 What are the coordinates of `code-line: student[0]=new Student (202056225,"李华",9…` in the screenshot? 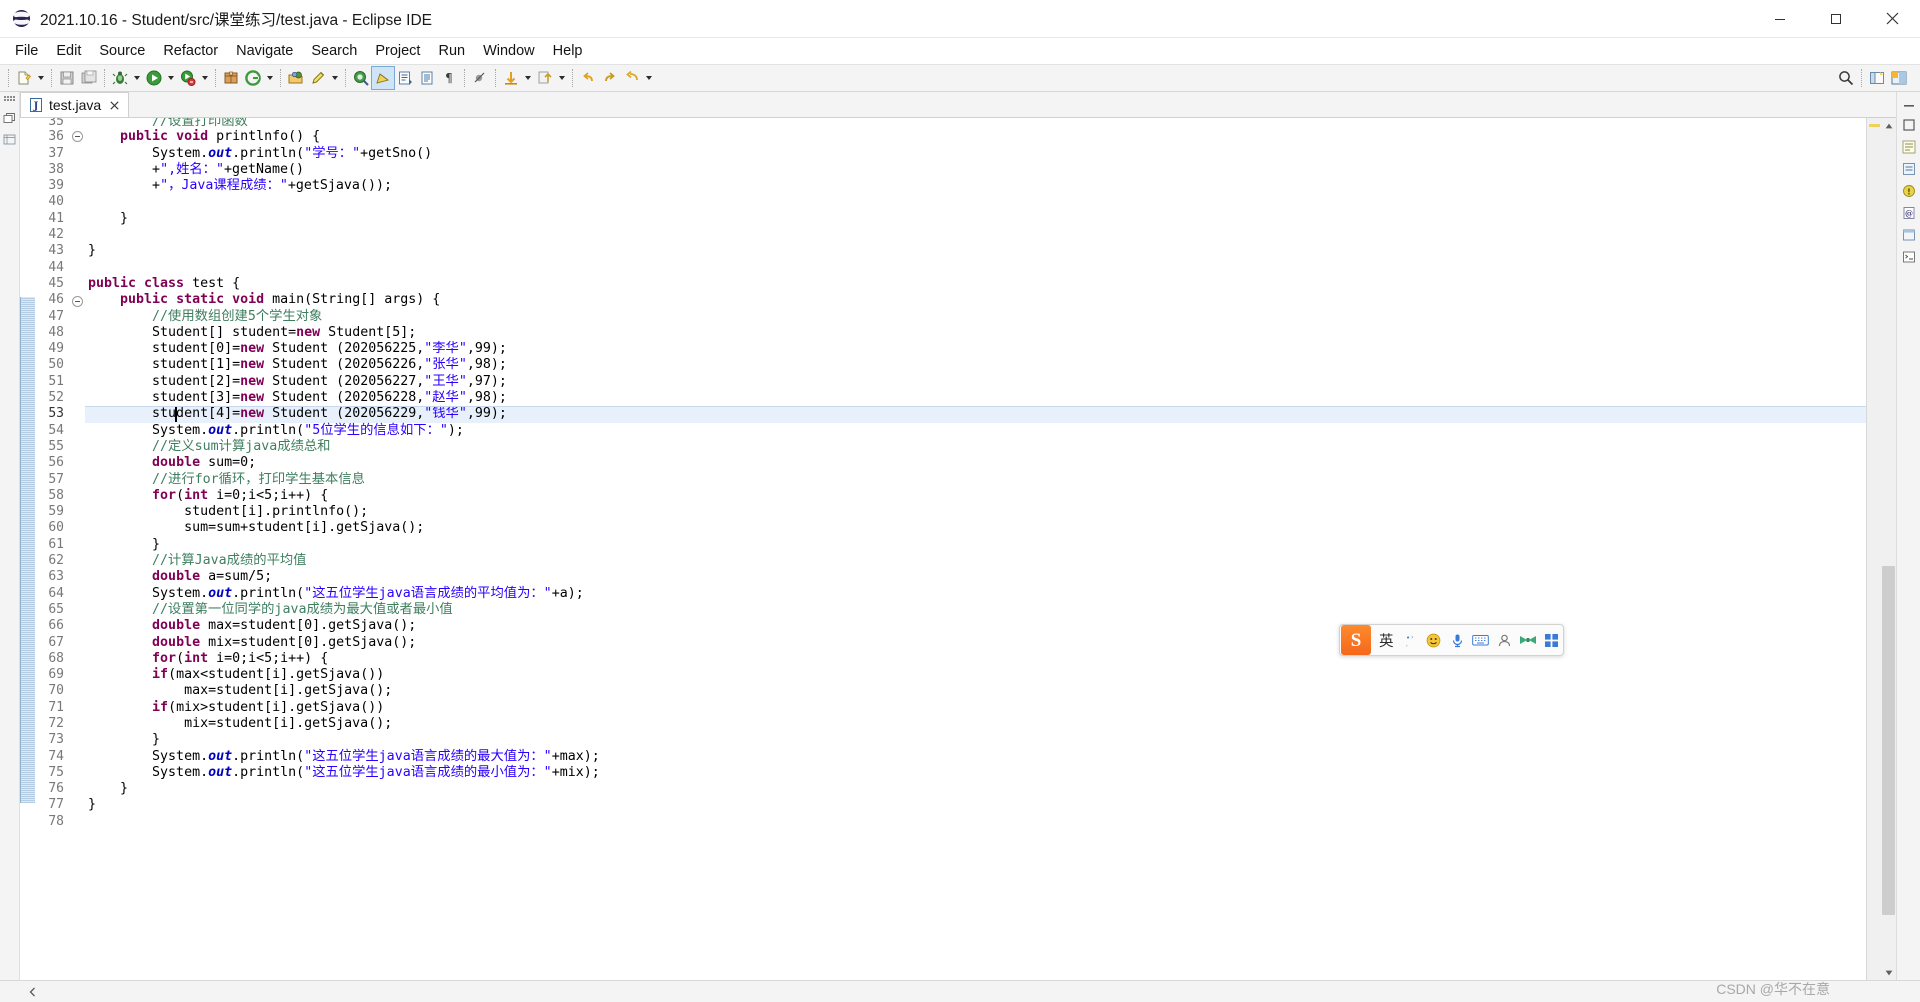 It's located at (975, 349).